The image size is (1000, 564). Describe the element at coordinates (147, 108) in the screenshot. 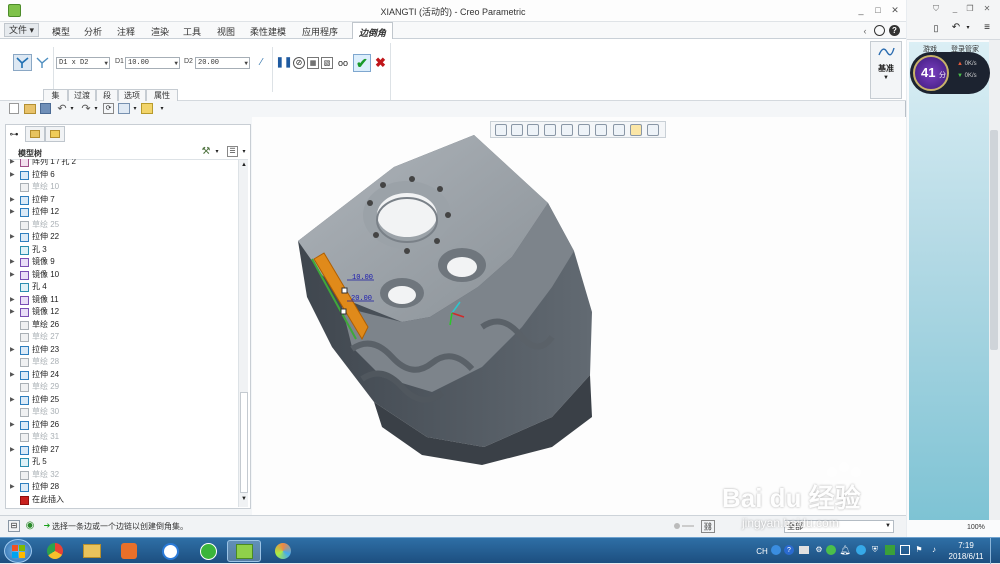

I see `close-window-icon` at that location.